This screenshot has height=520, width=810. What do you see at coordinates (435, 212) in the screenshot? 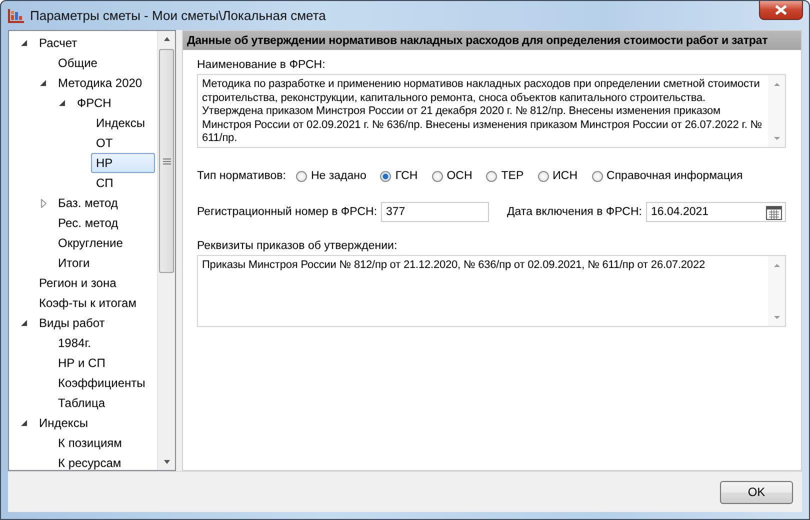
I see `registration-number-field: 377` at bounding box center [435, 212].